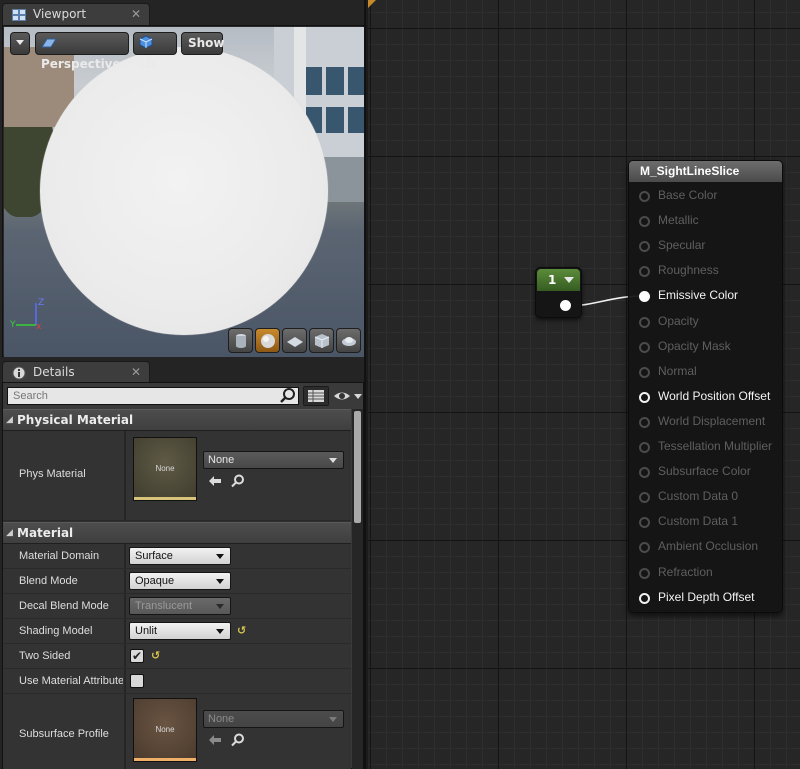 The height and width of the screenshot is (769, 800). Describe the element at coordinates (357, 467) in the screenshot. I see `scrollbar-thumb` at that location.